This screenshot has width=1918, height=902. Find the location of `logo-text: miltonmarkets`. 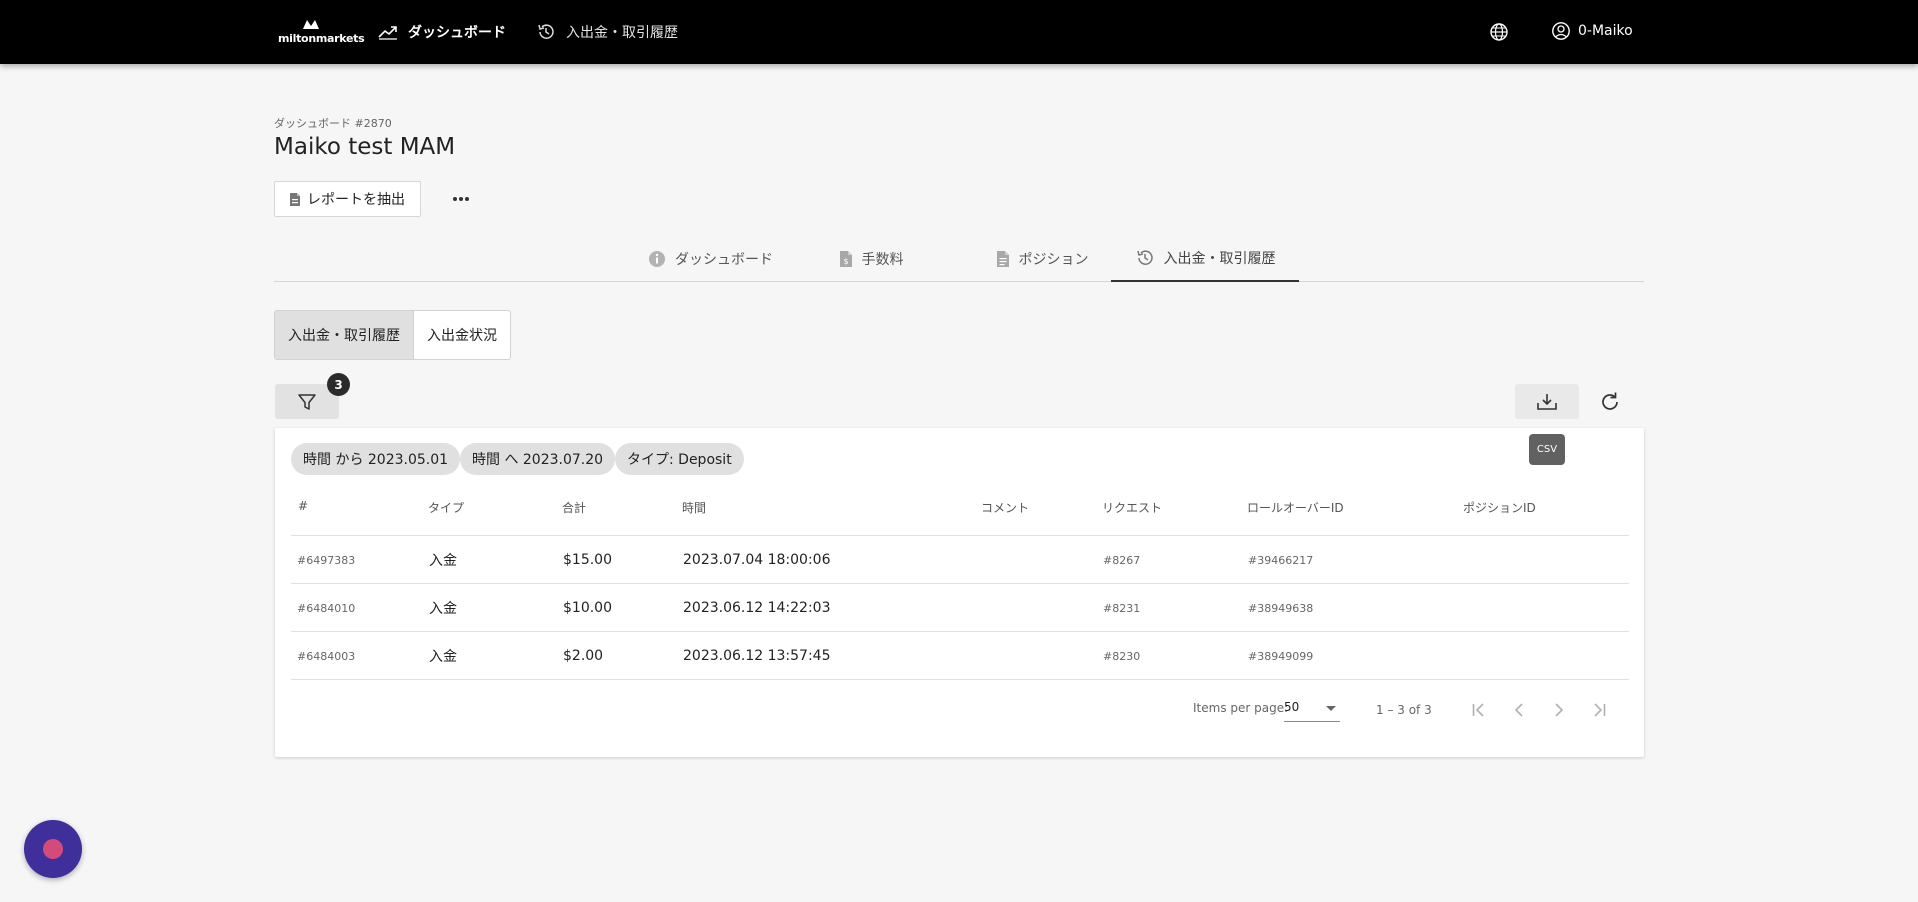

logo-text: miltonmarkets is located at coordinates (321, 38).